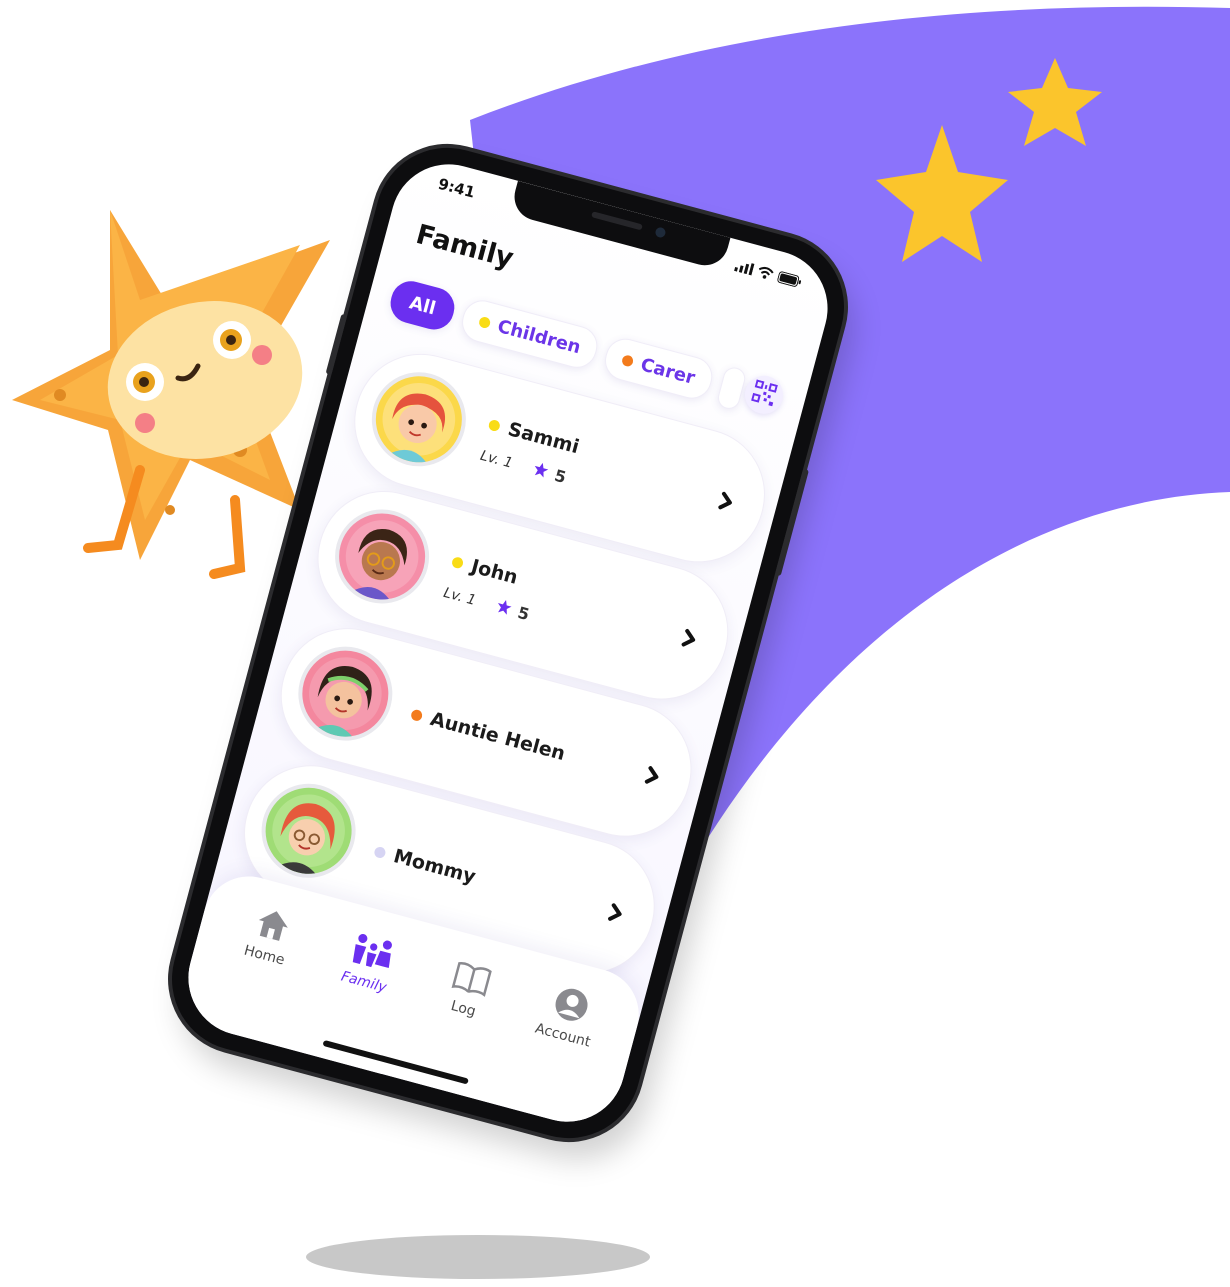 Image resolution: width=1230 pixels, height=1287 pixels. Describe the element at coordinates (744, 267) in the screenshot. I see `signal-icon` at that location.